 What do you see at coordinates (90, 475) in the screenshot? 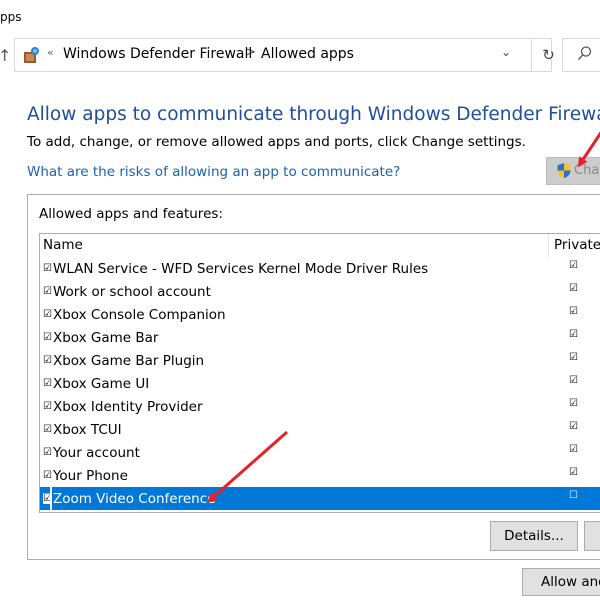
I see `list-item-label: Your Phone` at bounding box center [90, 475].